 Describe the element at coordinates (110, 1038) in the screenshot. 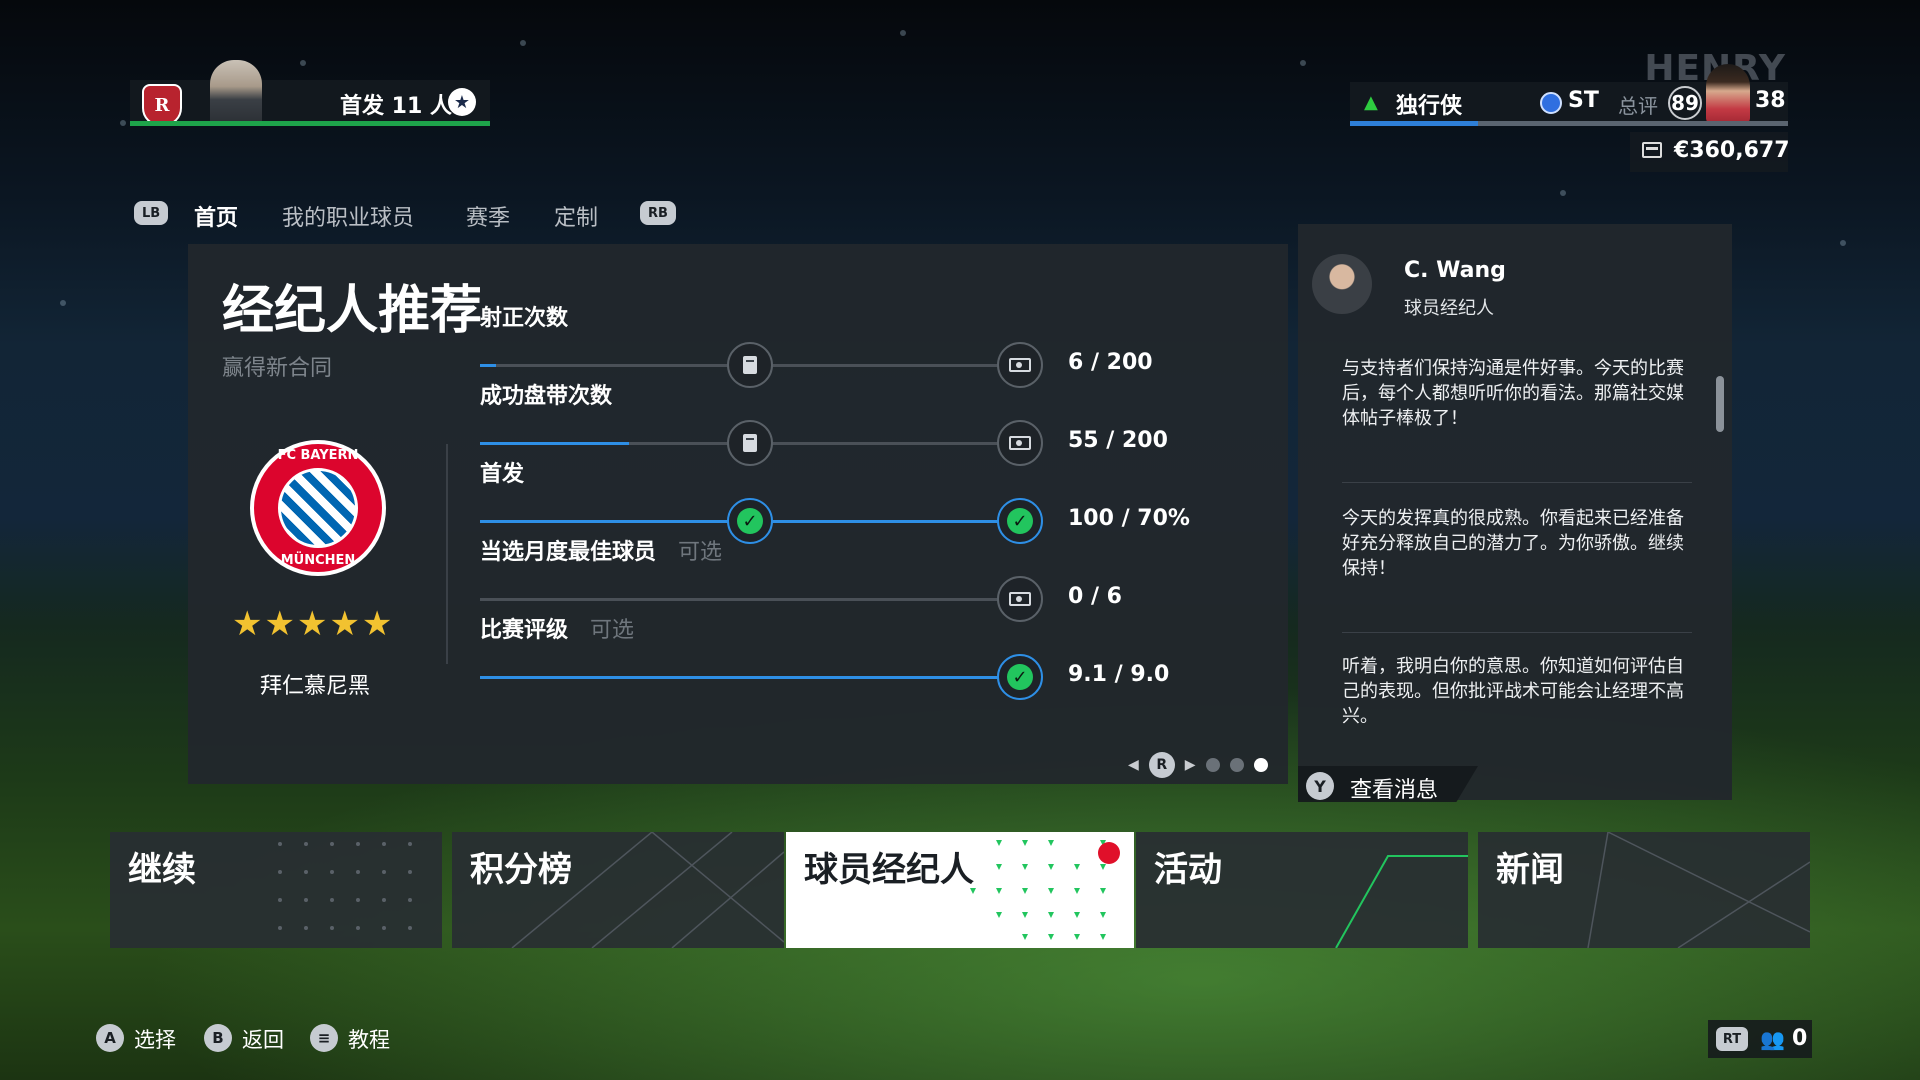

I see `a-button: A` at that location.